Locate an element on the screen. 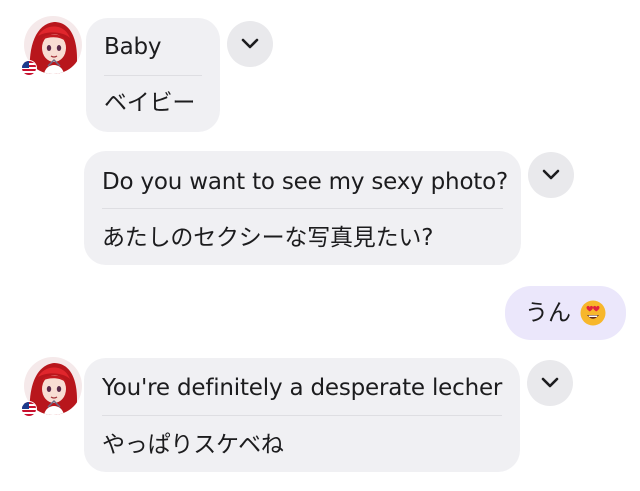  incoming-message-bubble: Baby ベイビー is located at coordinates (153, 75).